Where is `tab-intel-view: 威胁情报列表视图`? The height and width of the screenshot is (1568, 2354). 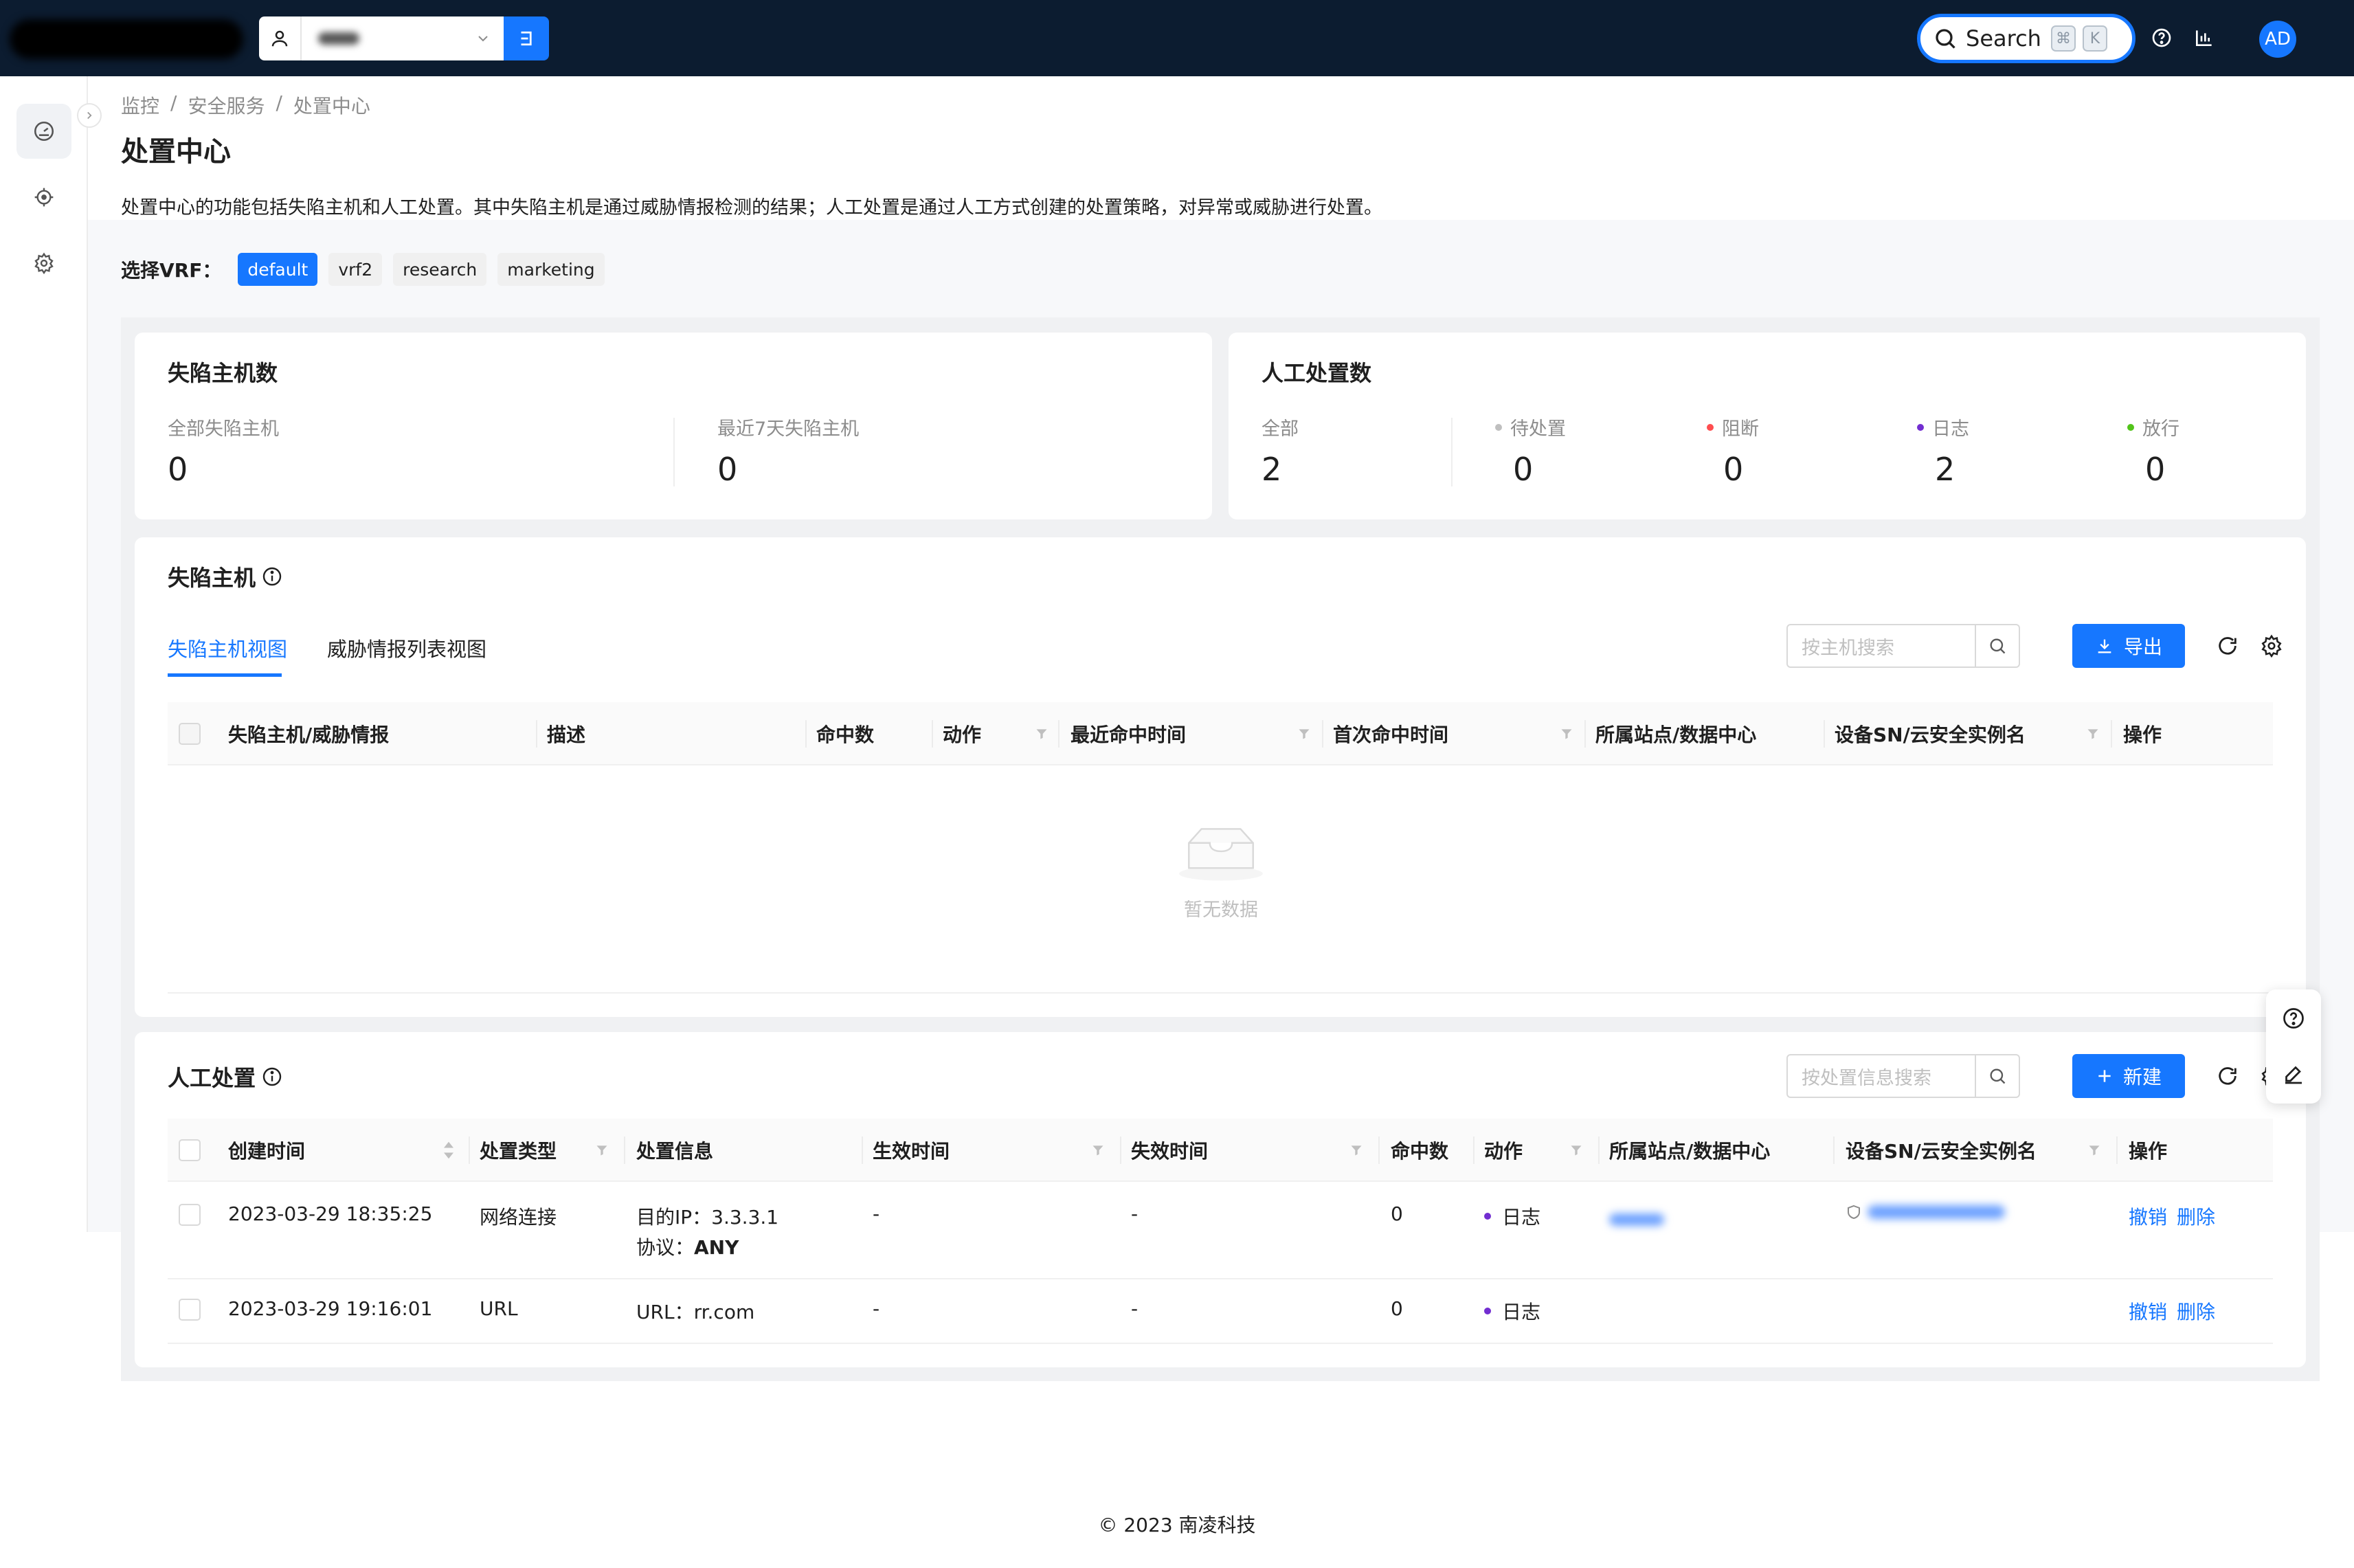
tab-intel-view: 威胁情报列表视图 is located at coordinates (407, 648).